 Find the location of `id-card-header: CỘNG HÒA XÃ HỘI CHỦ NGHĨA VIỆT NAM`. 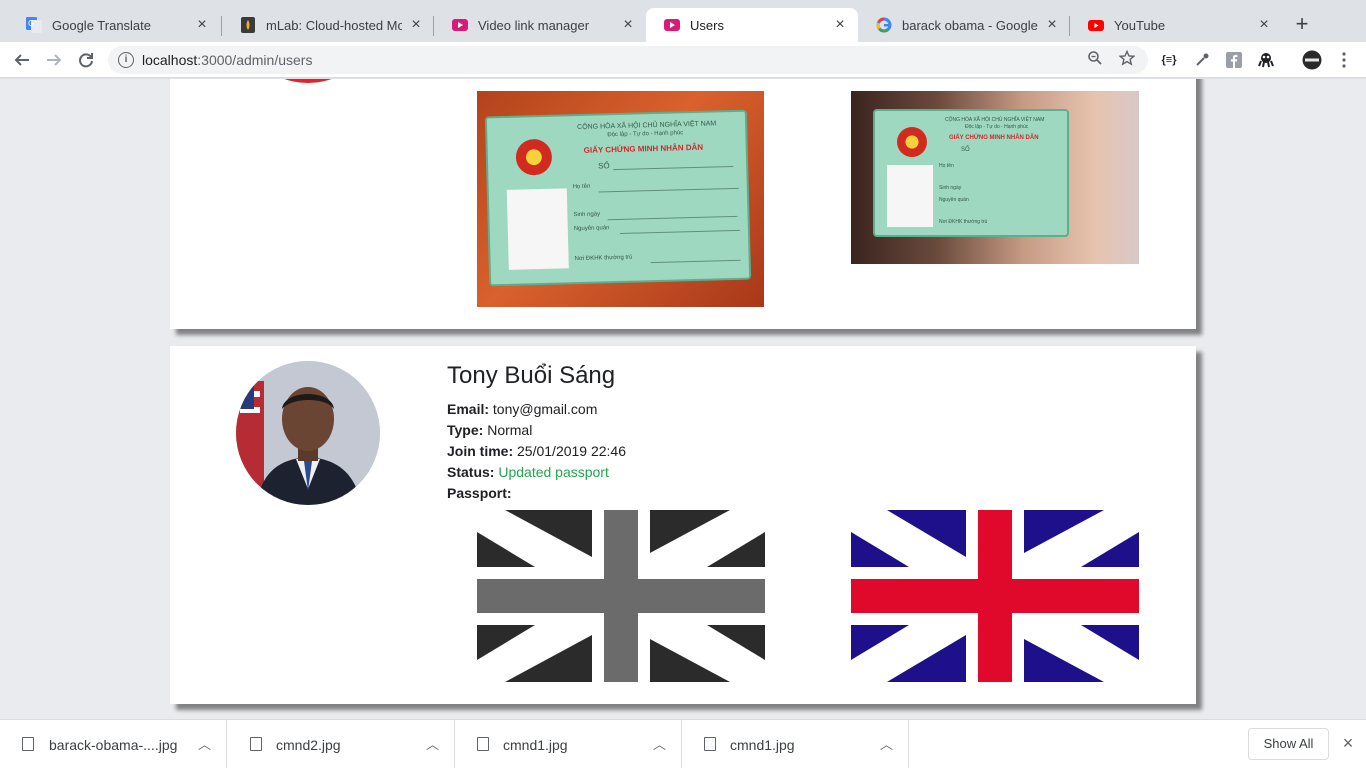

id-card-header: CỘNG HÒA XÃ HỘI CHỦ NGHĨA VIỆT NAM is located at coordinates (647, 126).